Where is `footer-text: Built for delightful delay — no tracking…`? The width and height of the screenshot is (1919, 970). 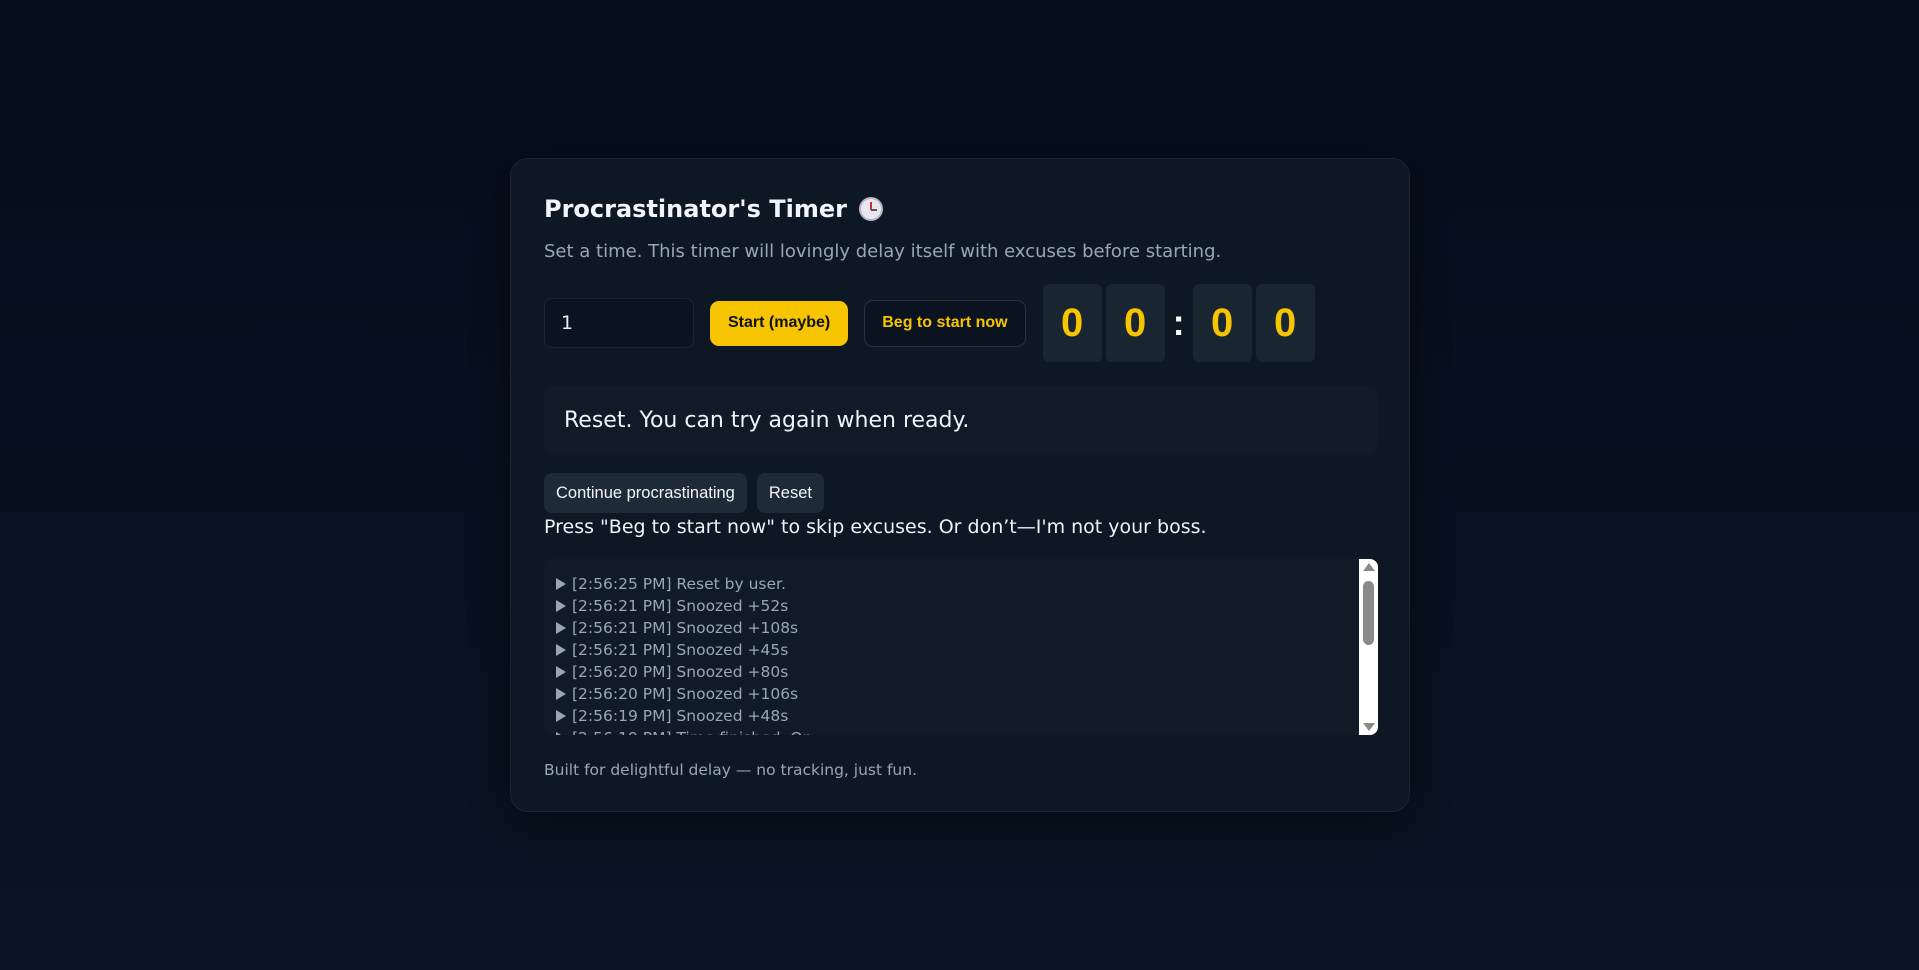
footer-text: Built for delightful delay — no tracking… is located at coordinates (731, 770).